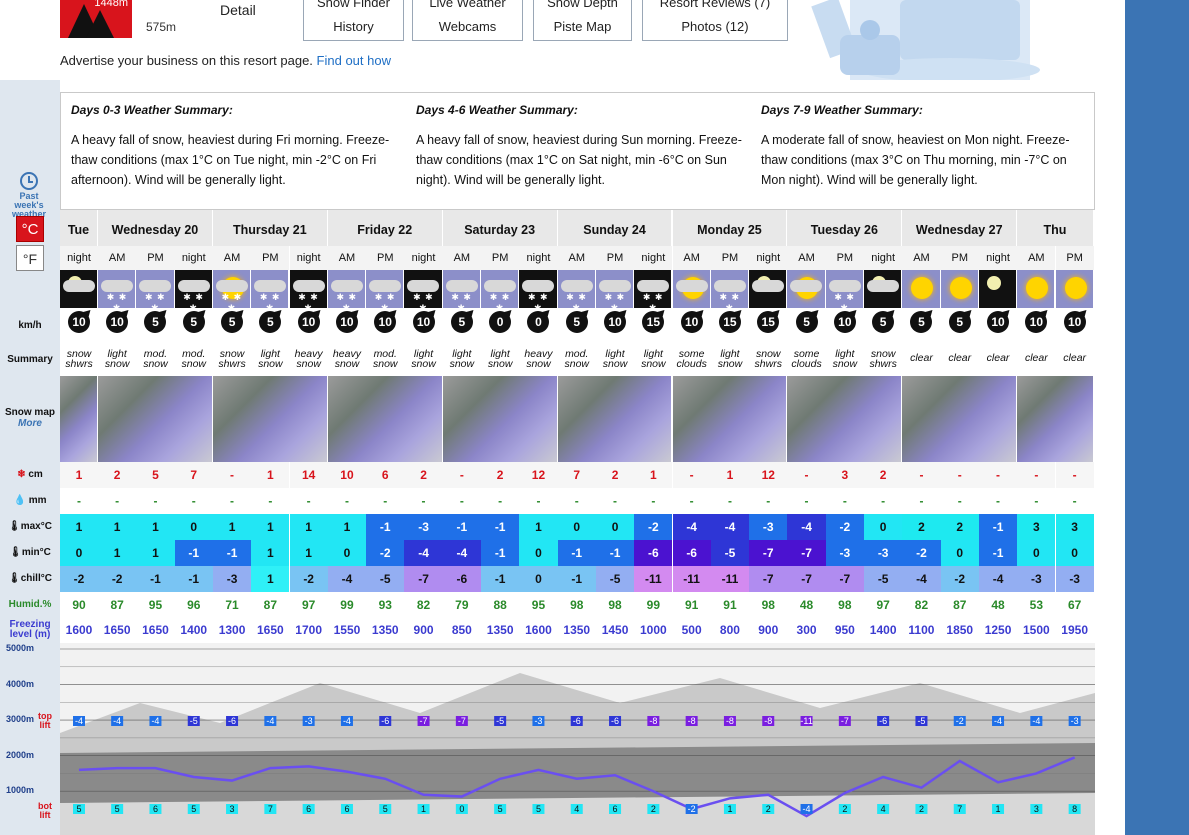 The image size is (1189, 835). What do you see at coordinates (117, 630) in the screenshot?
I see `freezing-cell: 1650` at bounding box center [117, 630].